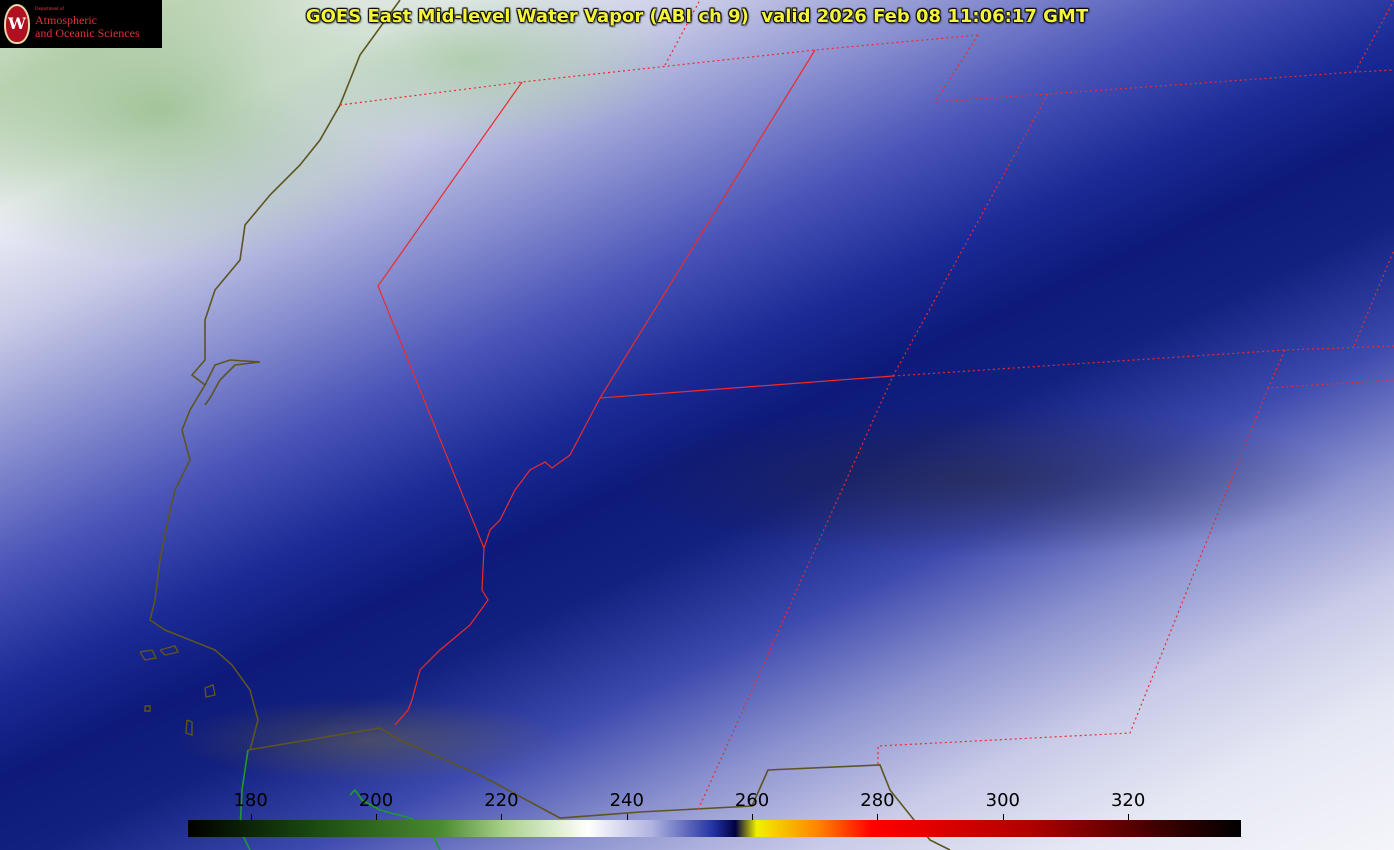 Image resolution: width=1394 pixels, height=850 pixels. Describe the element at coordinates (250, 800) in the screenshot. I see `colorbar-tick-label: 180` at that location.